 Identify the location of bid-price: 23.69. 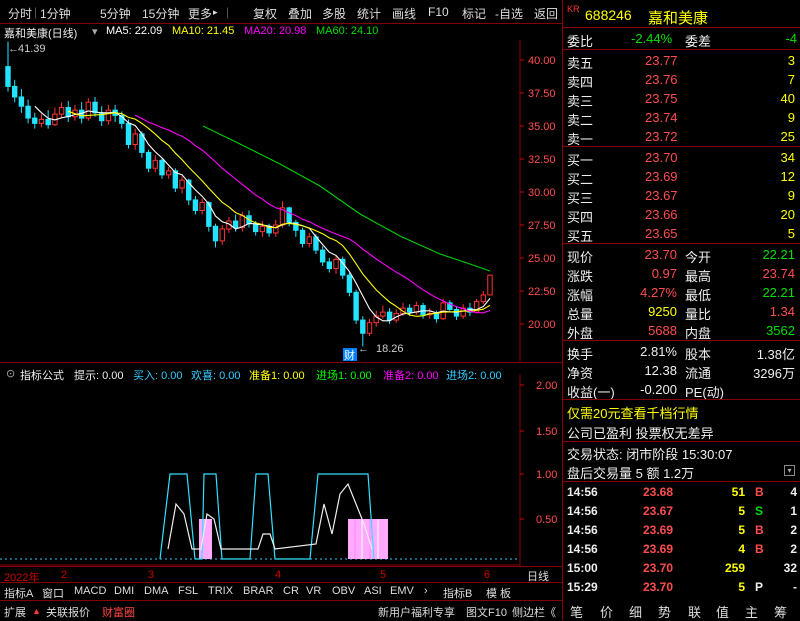
(661, 176).